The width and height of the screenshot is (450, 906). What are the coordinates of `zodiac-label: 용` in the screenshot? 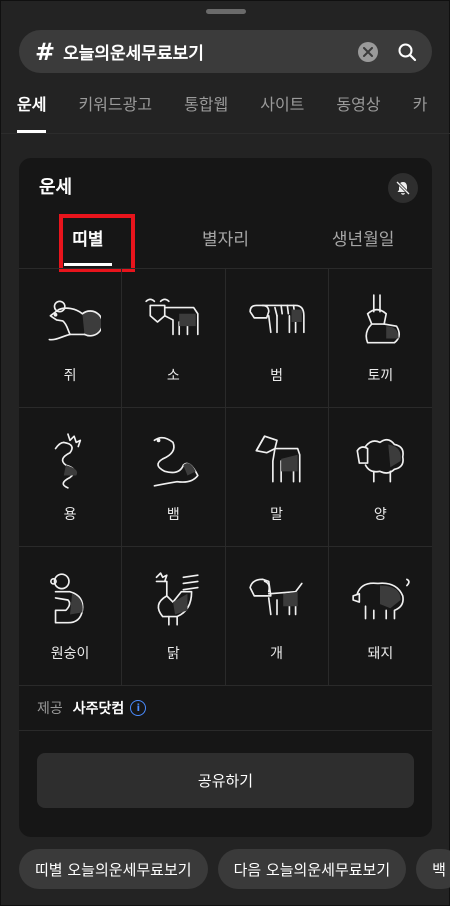 It's located at (70, 515).